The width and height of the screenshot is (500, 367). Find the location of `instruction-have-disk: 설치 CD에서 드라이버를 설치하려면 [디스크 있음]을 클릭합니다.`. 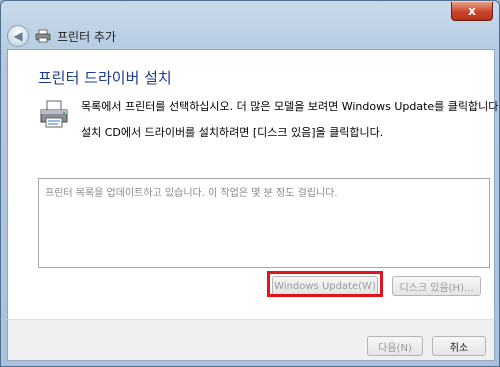

instruction-have-disk: 설치 CD에서 드라이버를 설치하려면 [디스크 있음]을 클릭합니다. is located at coordinates (232, 132).